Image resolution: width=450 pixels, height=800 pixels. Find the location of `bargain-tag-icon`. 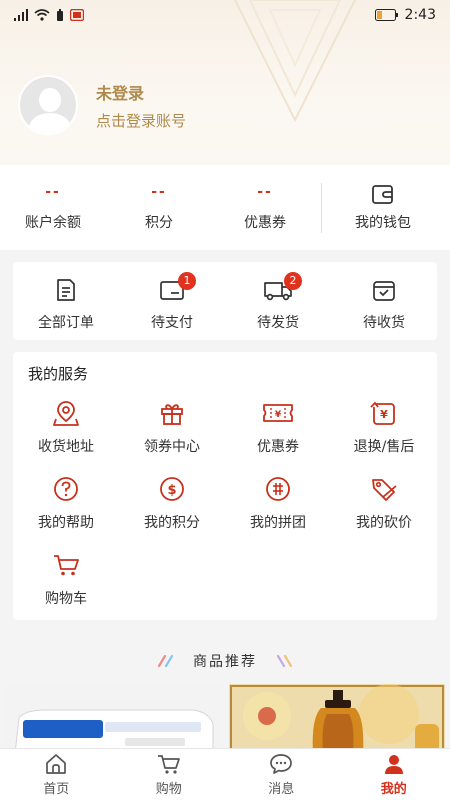

bargain-tag-icon is located at coordinates (384, 490).